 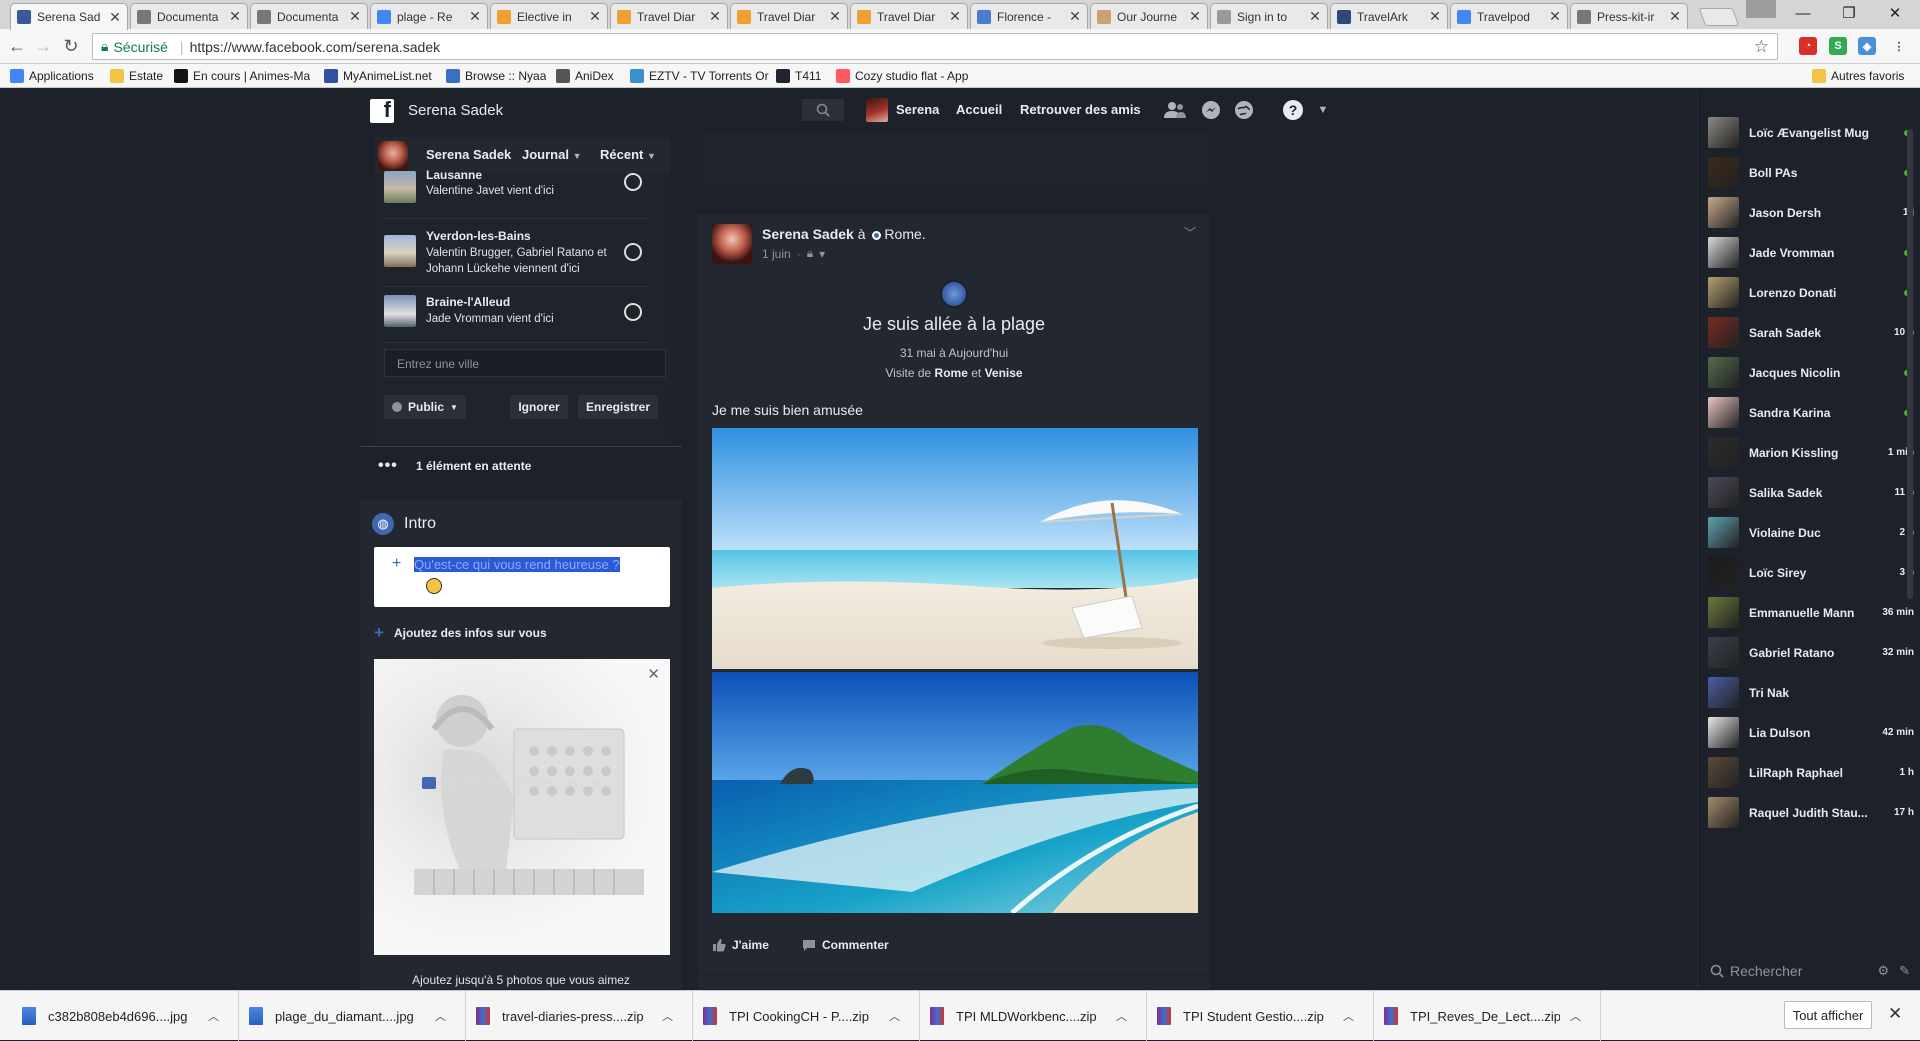 I want to click on chat-friend: Raquel Judith Stau... 17 h, so click(x=1811, y=814).